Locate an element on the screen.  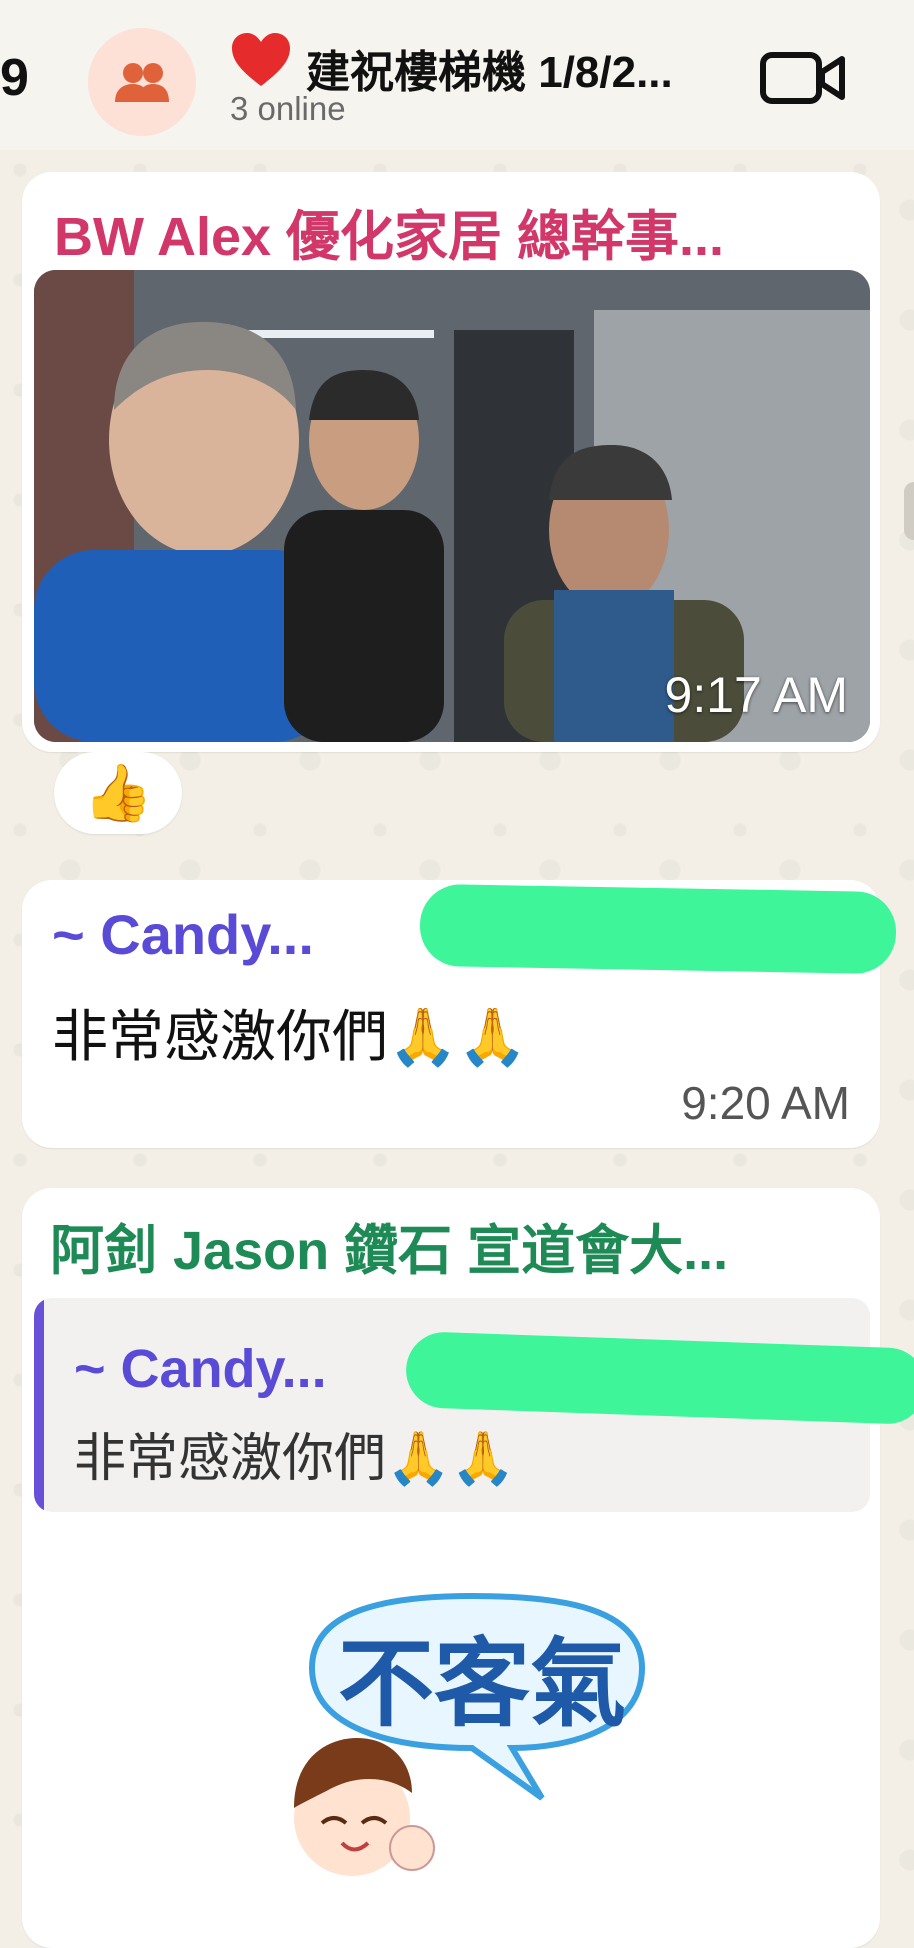
heart-emoji is located at coordinates (261, 62).